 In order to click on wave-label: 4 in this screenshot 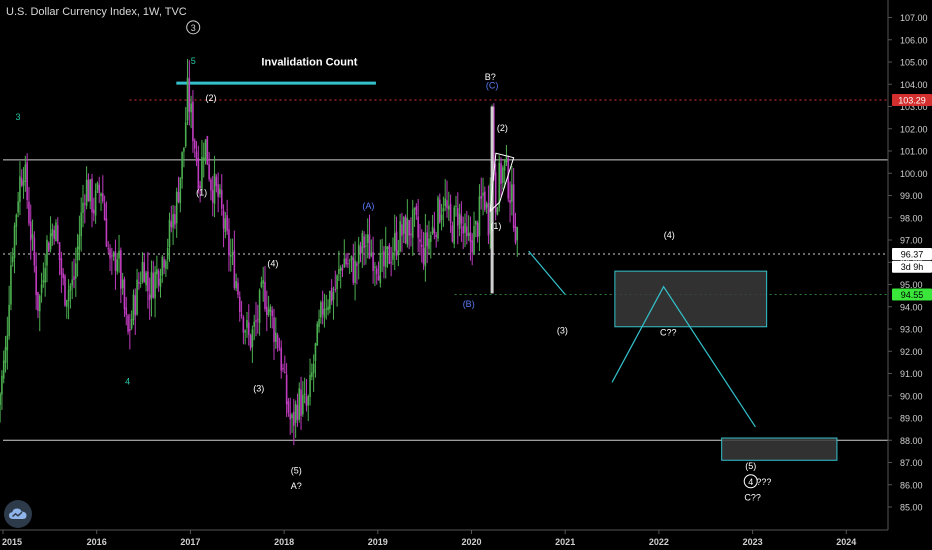, I will do `click(750, 482)`.